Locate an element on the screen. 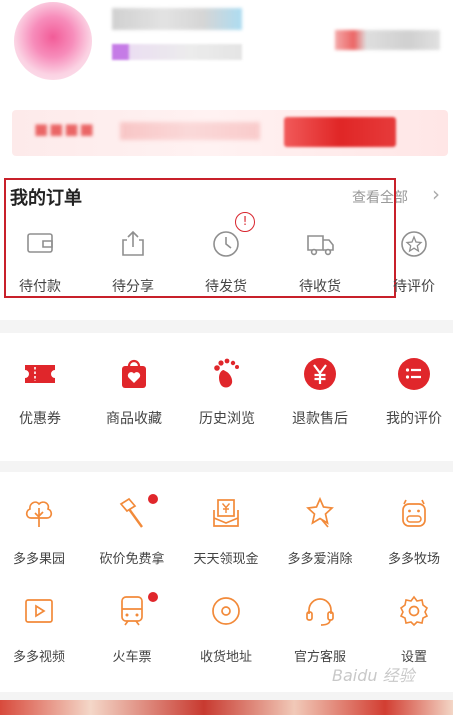 This screenshot has height=715, width=453. truck-icon is located at coordinates (320, 245).